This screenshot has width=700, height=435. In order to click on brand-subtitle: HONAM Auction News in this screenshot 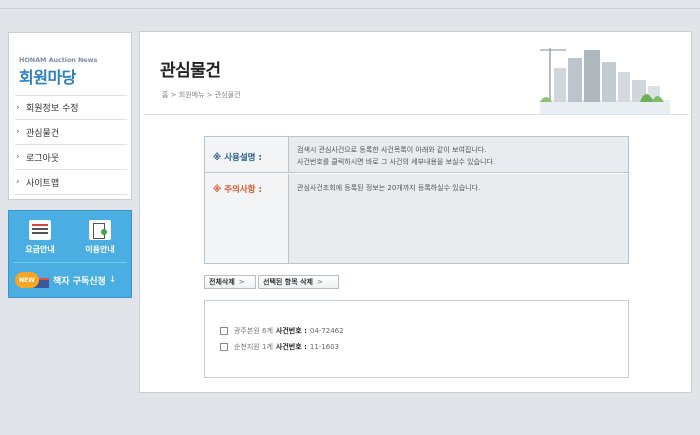, I will do `click(58, 60)`.